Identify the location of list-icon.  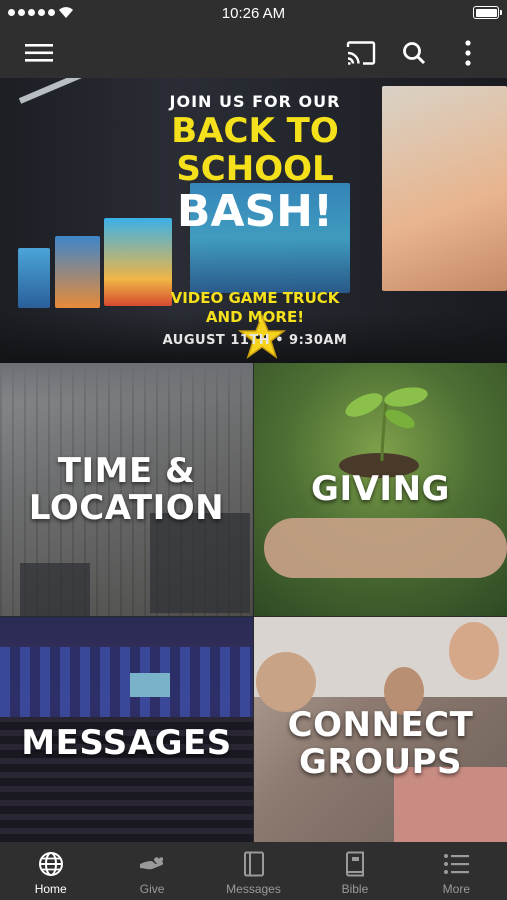
(457, 864).